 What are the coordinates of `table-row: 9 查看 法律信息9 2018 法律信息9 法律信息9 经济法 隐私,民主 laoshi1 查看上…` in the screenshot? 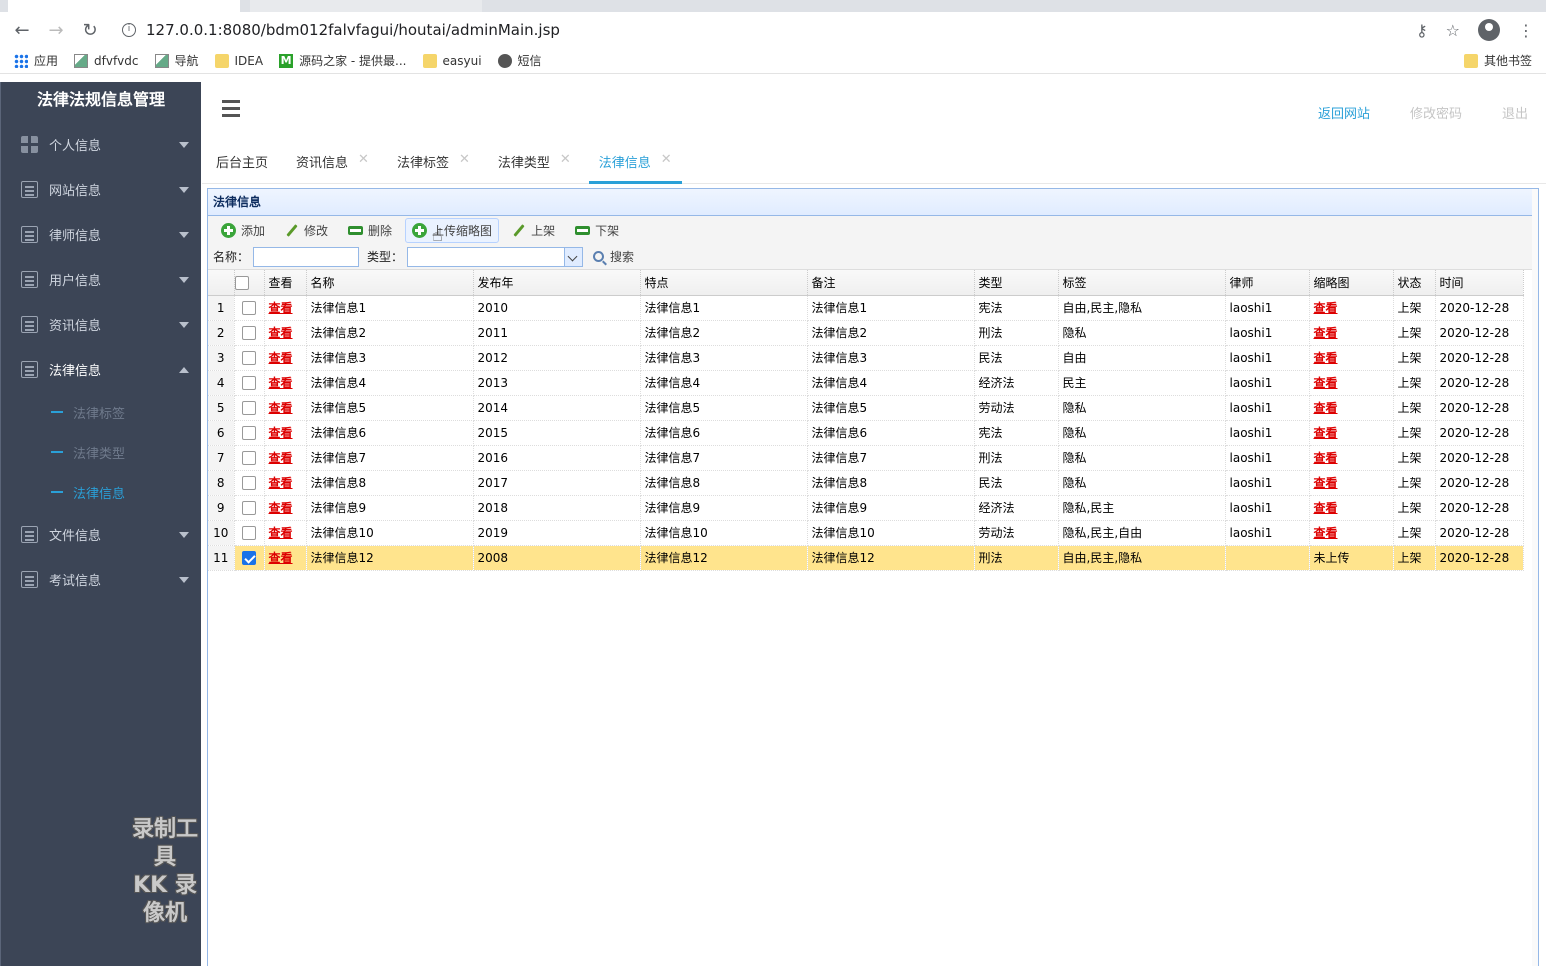 It's located at (866, 508).